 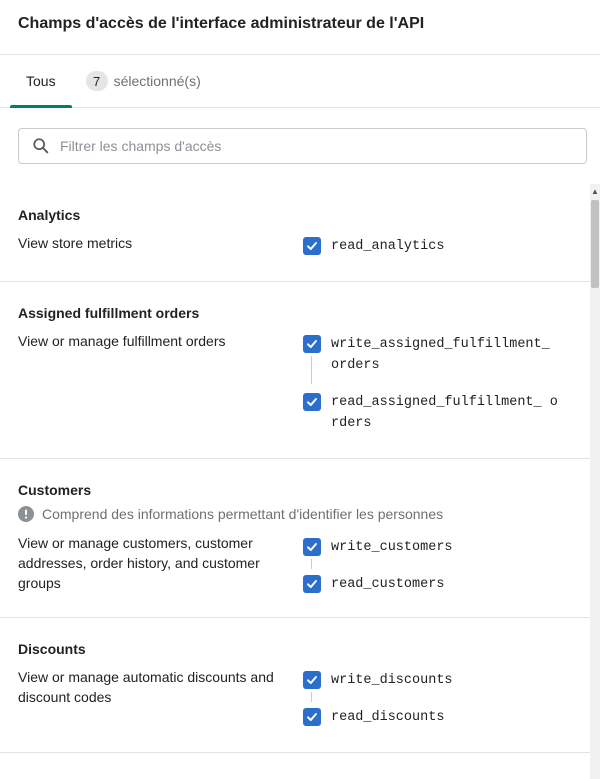 What do you see at coordinates (388, 717) in the screenshot?
I see `scope-label: read_discounts` at bounding box center [388, 717].